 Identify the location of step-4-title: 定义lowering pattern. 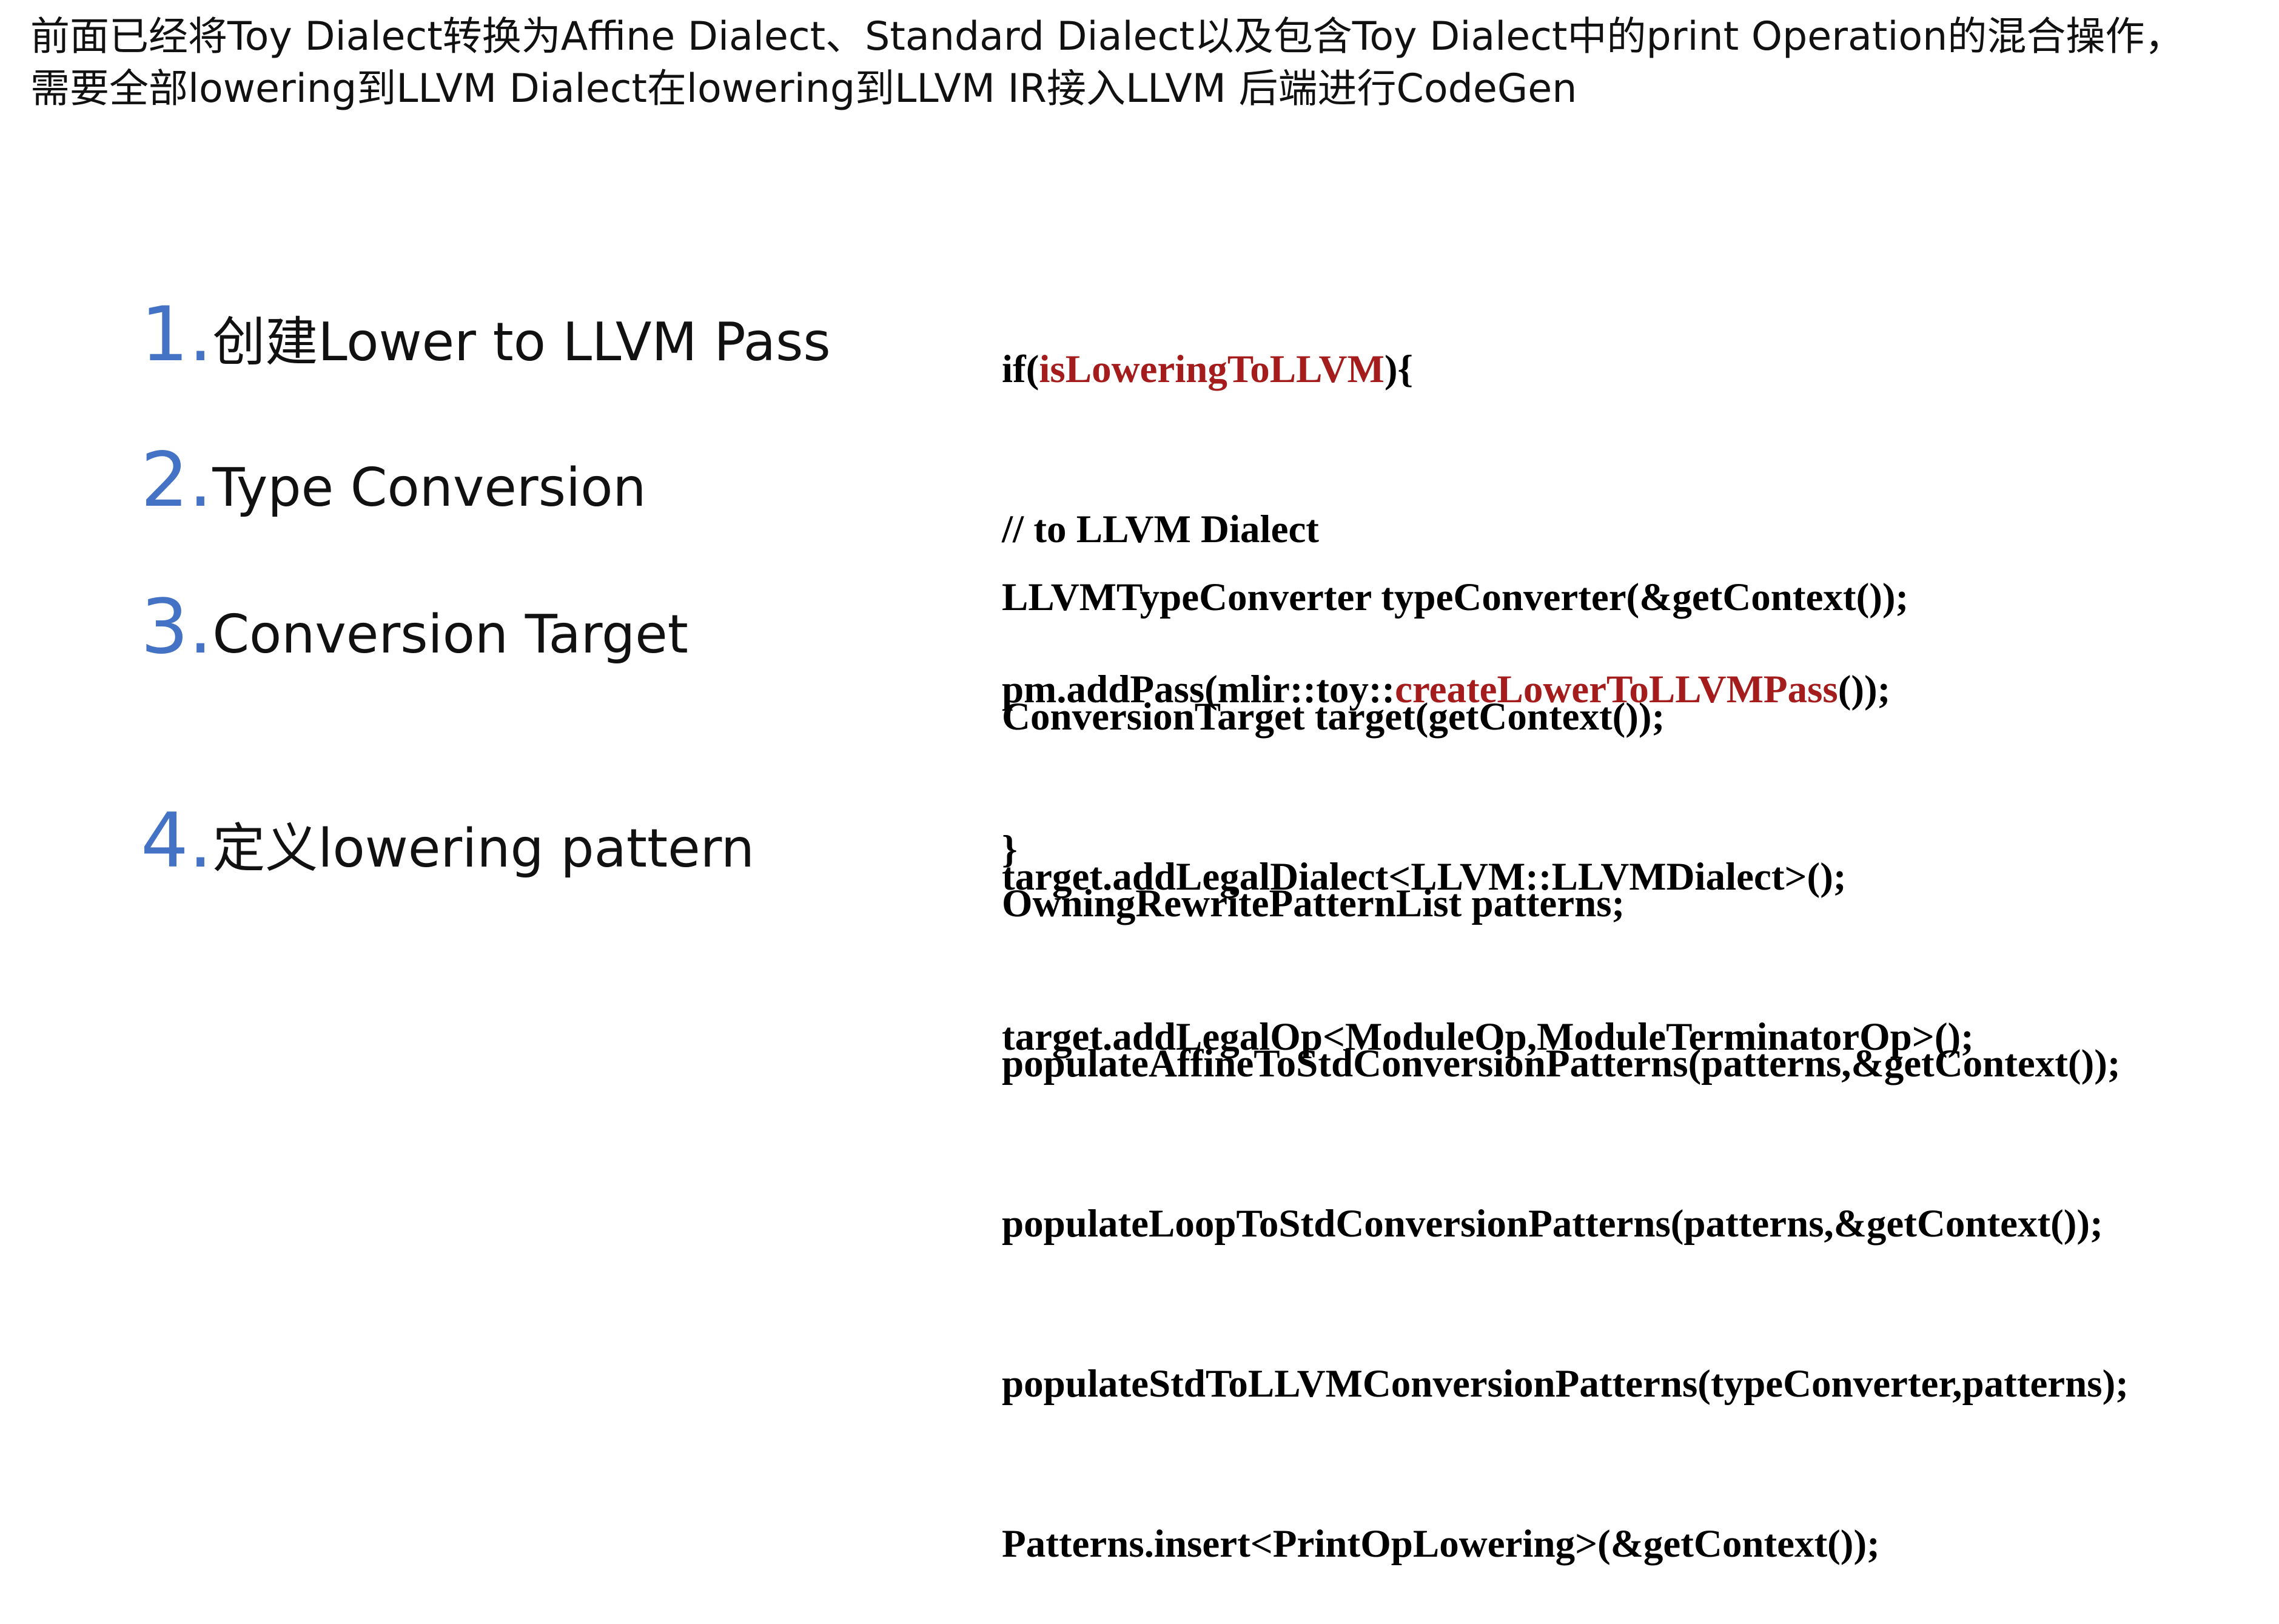
(483, 848).